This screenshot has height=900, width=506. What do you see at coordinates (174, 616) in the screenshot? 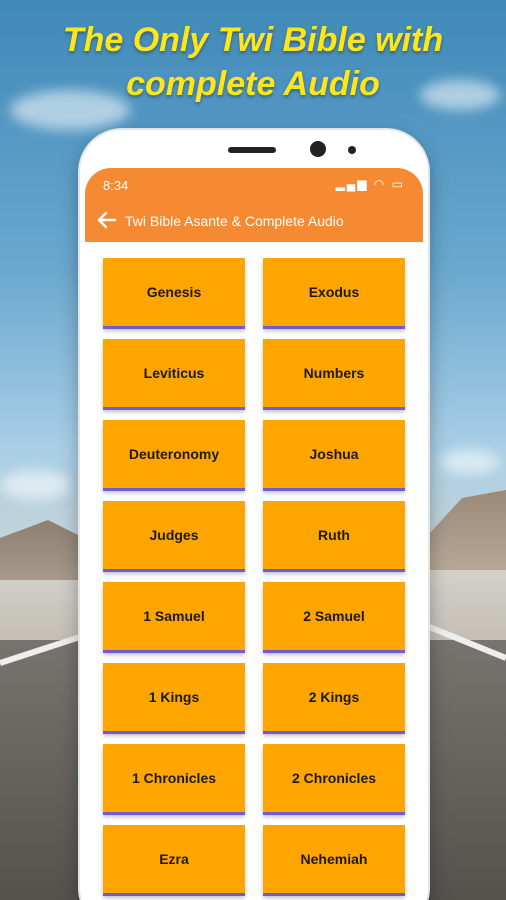
I see `book-tile-1-samuel: 1 Samuel` at bounding box center [174, 616].